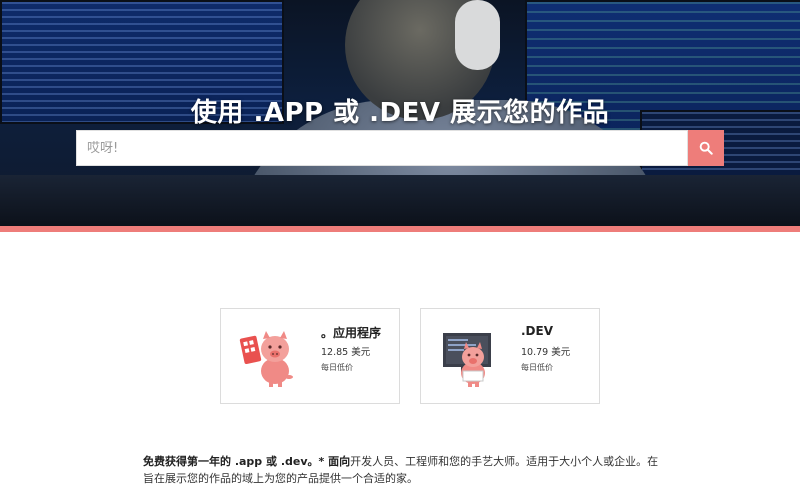 The width and height of the screenshot is (800, 497). What do you see at coordinates (400, 200) in the screenshot?
I see `background-desk` at bounding box center [400, 200].